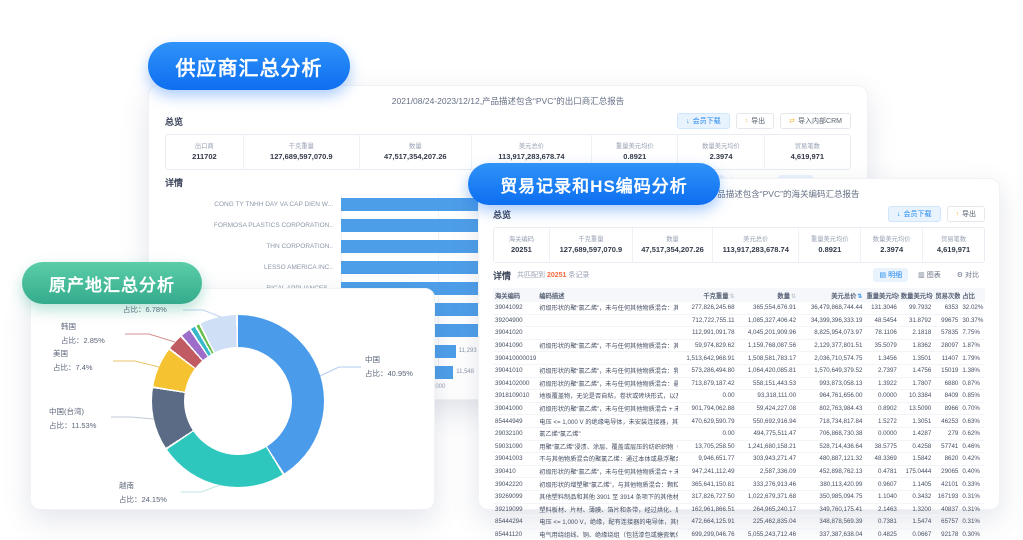 This screenshot has width=1023, height=540. I want to click on value-cell: 0.7381, so click(881, 522).